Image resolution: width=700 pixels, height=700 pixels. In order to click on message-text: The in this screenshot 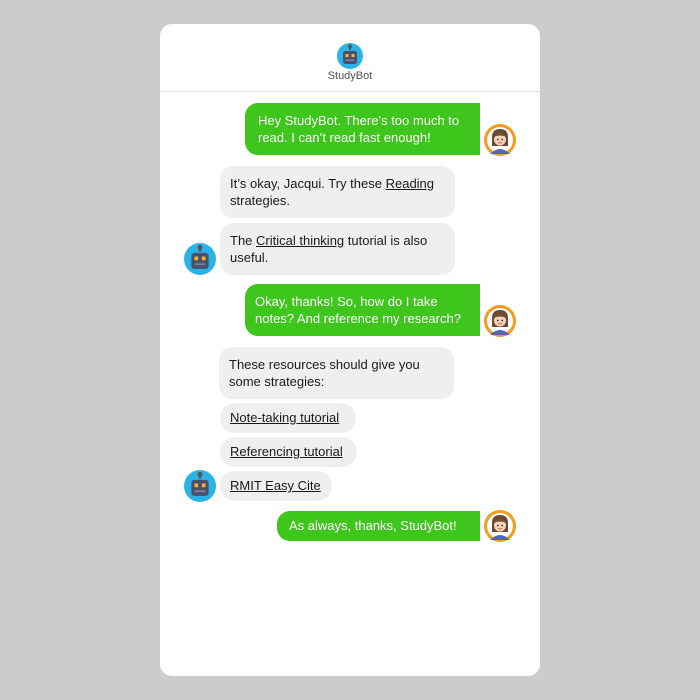, I will do `click(243, 240)`.